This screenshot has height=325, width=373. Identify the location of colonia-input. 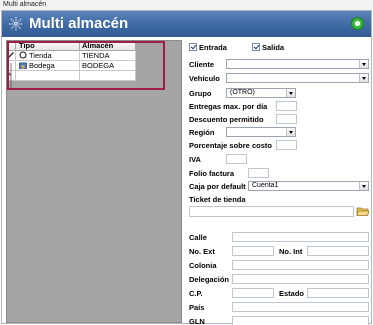
(300, 265).